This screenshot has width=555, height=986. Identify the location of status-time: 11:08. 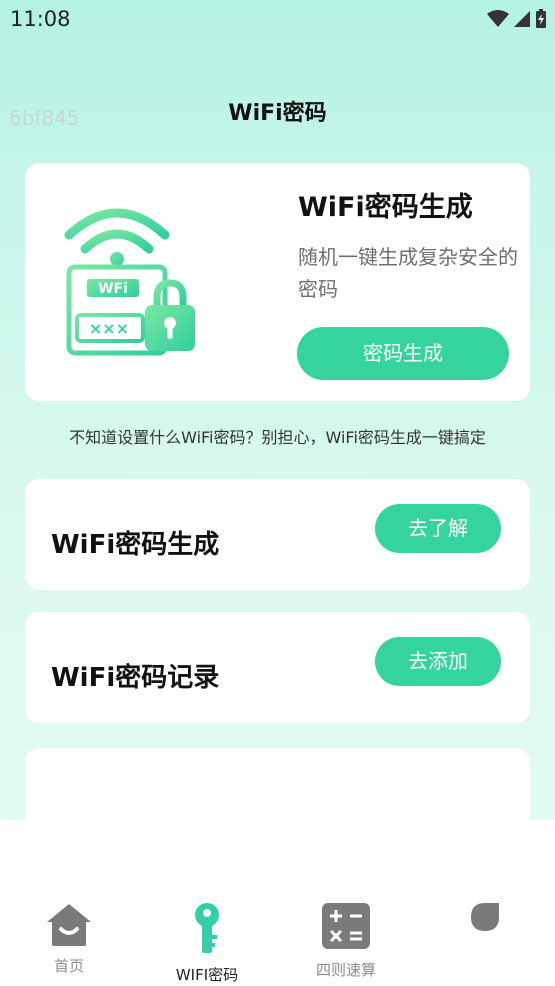
(40, 19).